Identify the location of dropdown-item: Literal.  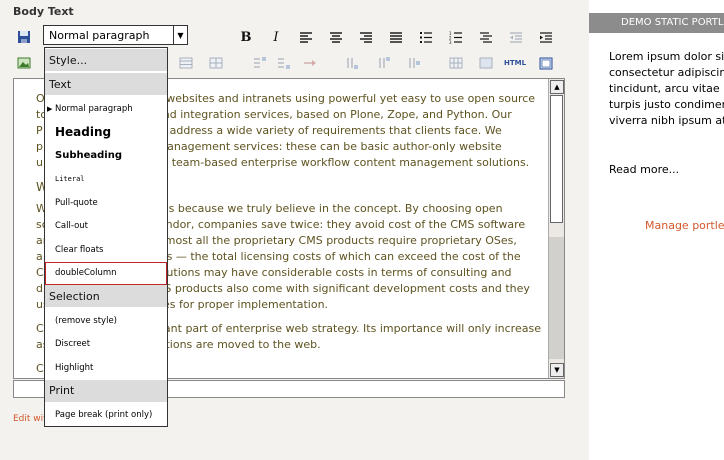
(106, 180).